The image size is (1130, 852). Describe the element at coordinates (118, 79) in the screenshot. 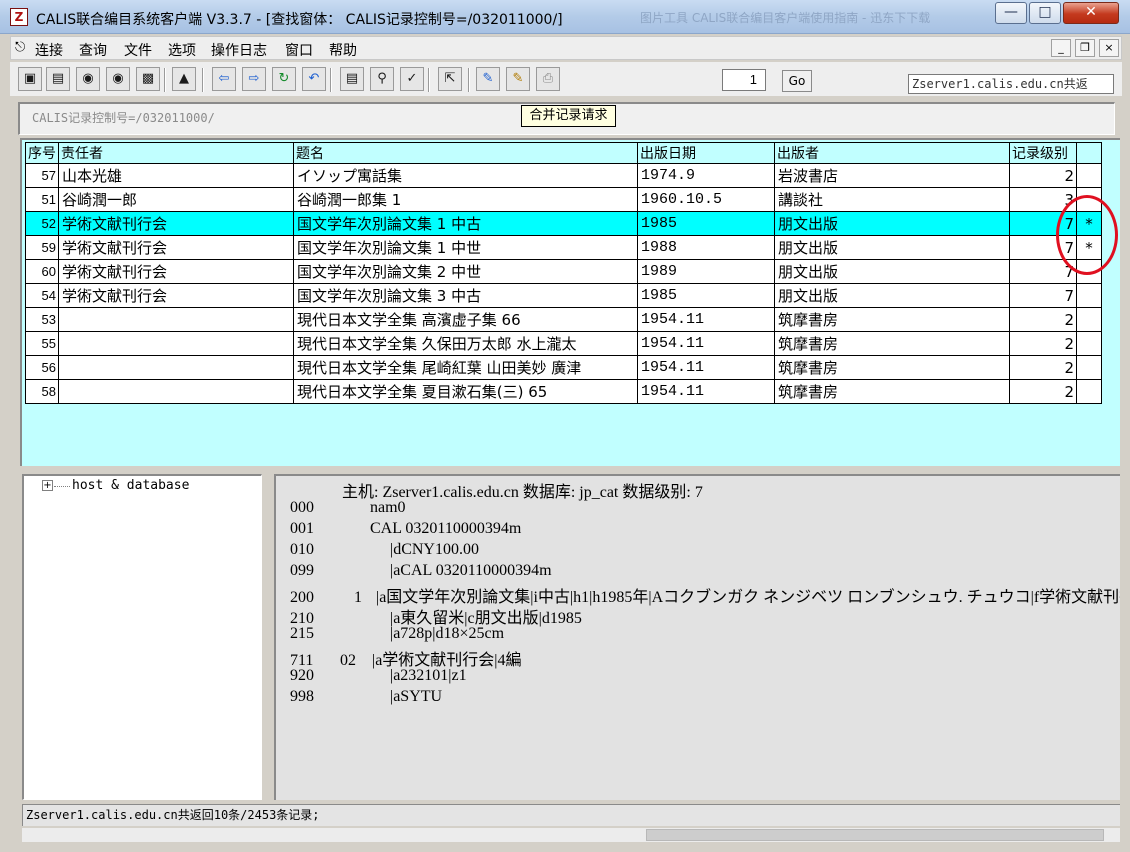

I see `binoculars-icon: ◉` at that location.